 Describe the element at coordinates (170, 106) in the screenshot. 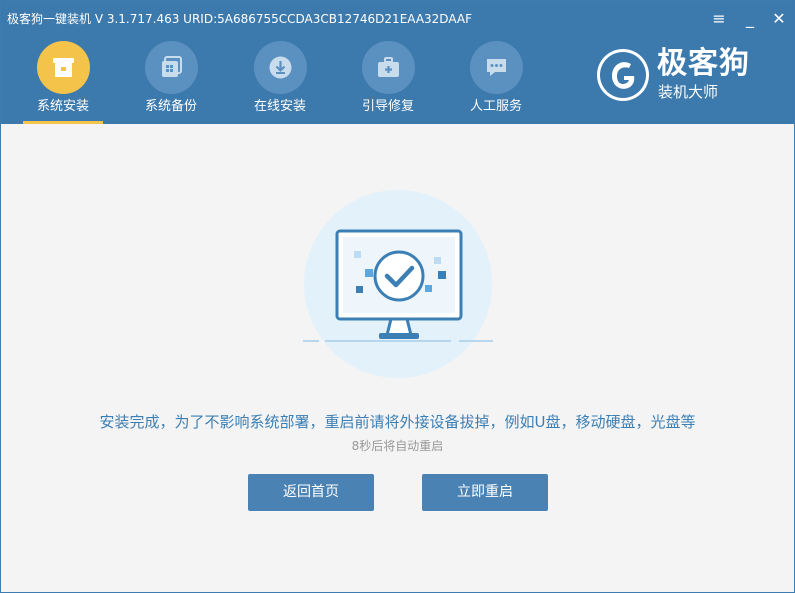

I see `nav-label: 系统备份` at that location.